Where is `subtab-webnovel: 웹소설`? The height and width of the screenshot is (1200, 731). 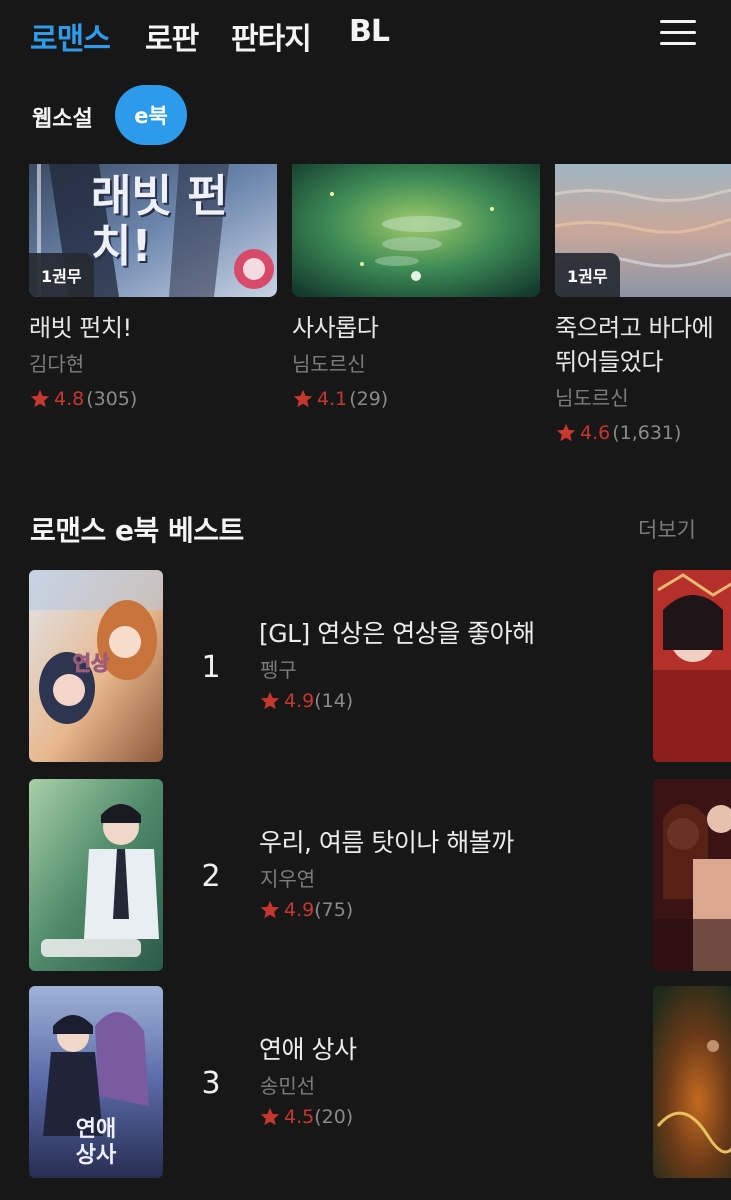 subtab-webnovel: 웹소설 is located at coordinates (62, 117).